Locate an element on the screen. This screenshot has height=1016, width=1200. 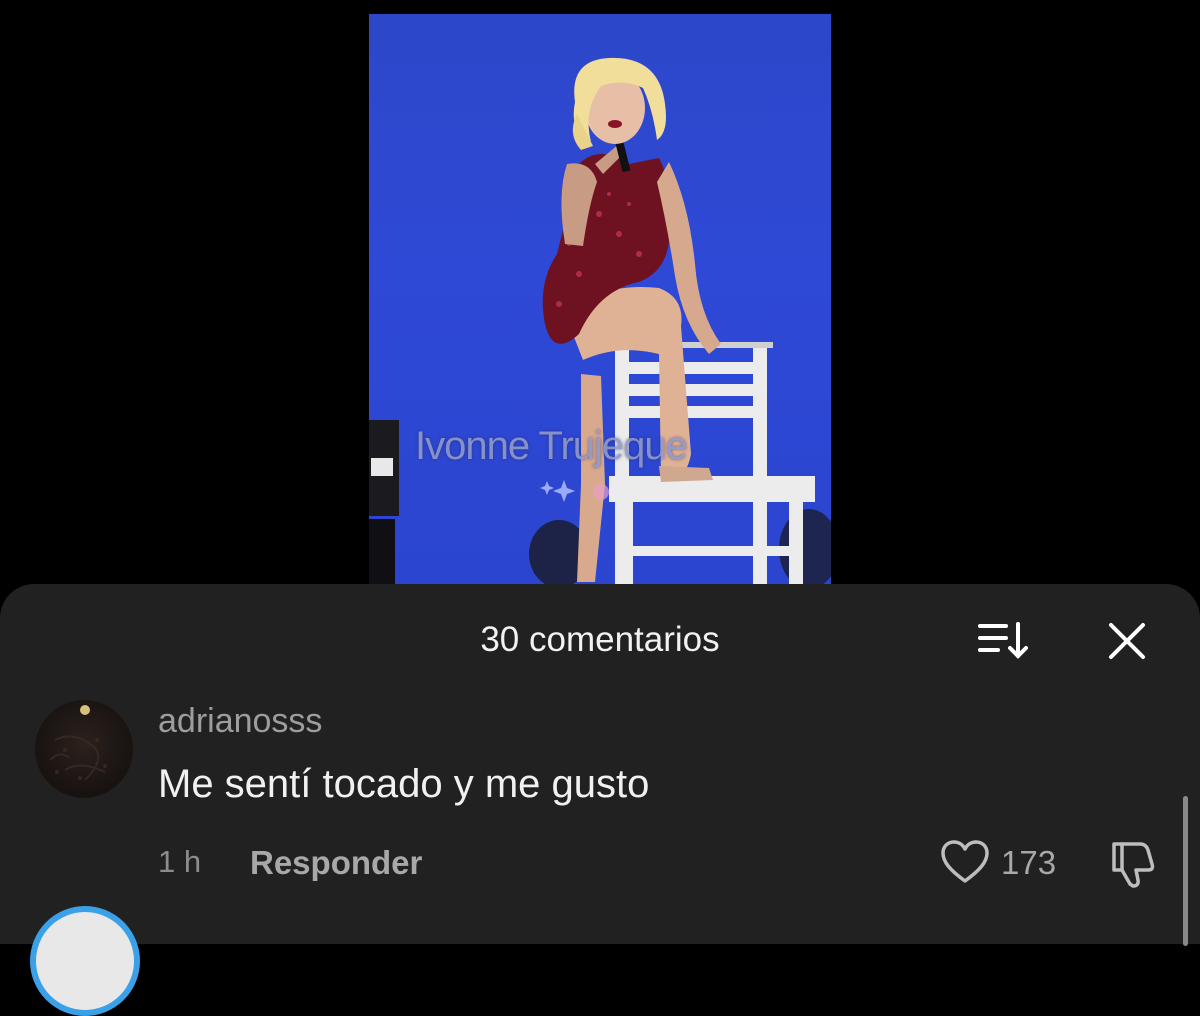
thumbs-down-icon is located at coordinates (1132, 864).